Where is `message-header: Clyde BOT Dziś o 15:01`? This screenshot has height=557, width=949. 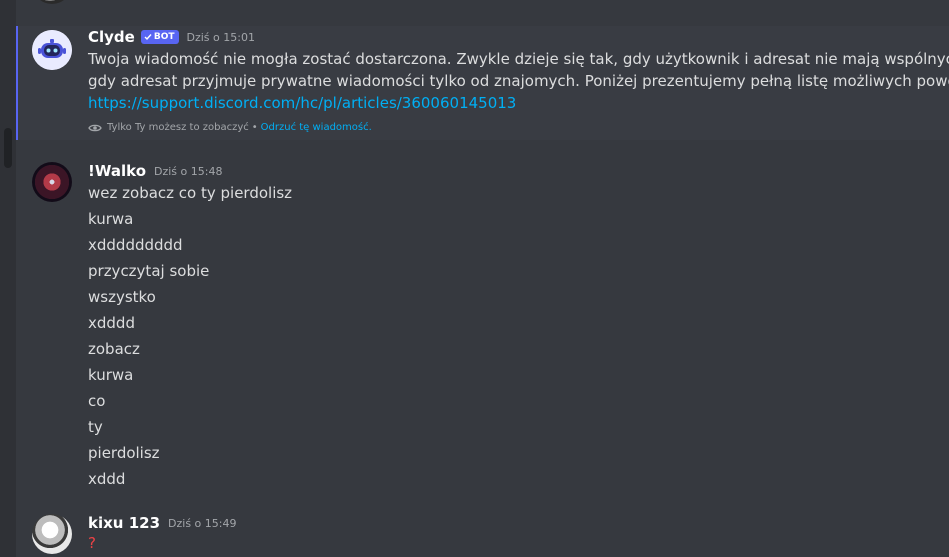
message-header: Clyde BOT Dziś o 15:01 is located at coordinates (171, 37).